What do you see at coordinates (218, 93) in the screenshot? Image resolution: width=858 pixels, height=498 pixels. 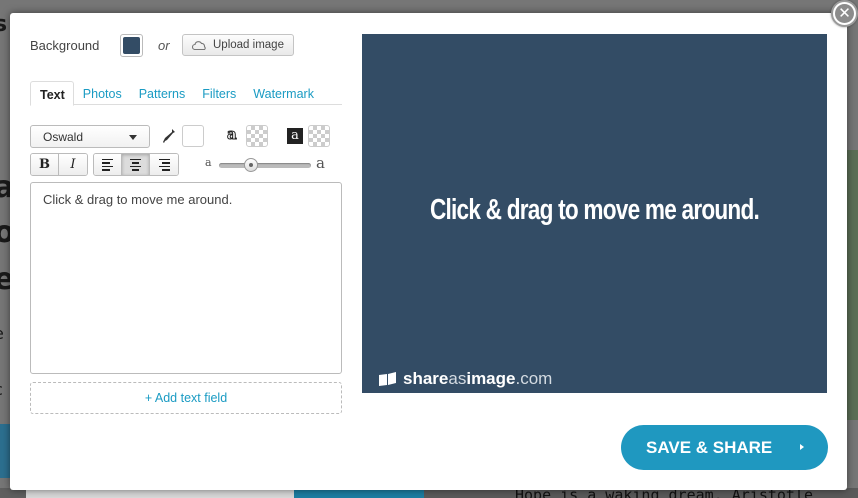 I see `tab-filters: Filters` at bounding box center [218, 93].